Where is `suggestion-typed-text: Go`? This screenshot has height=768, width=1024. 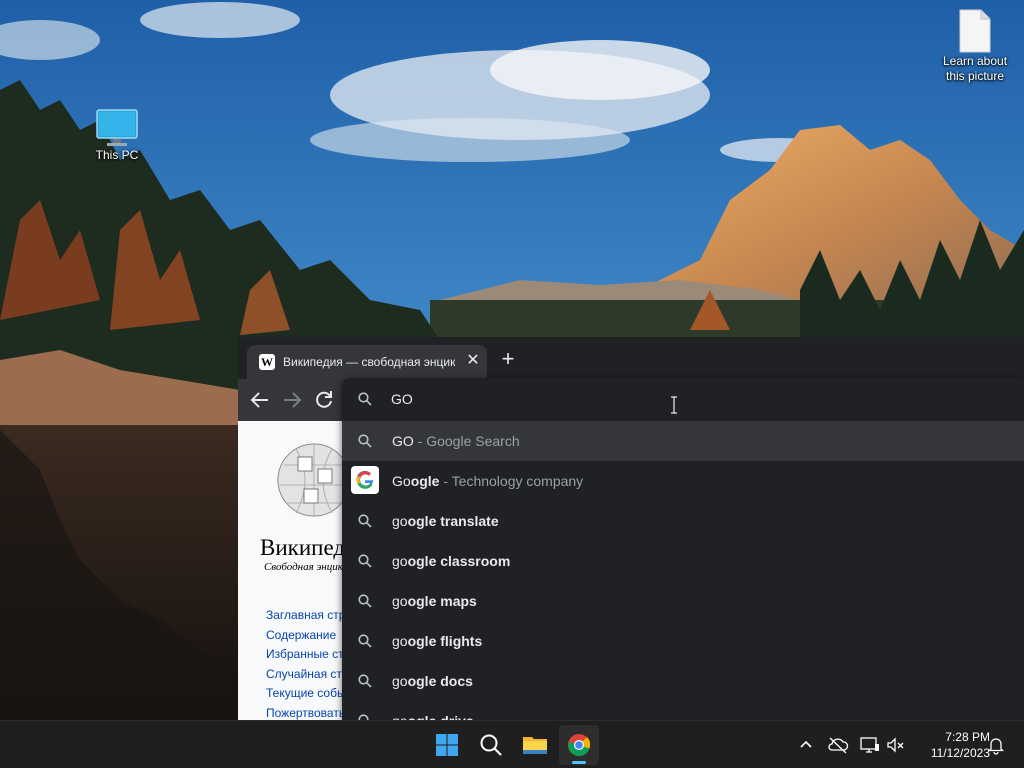 suggestion-typed-text: Go is located at coordinates (401, 481).